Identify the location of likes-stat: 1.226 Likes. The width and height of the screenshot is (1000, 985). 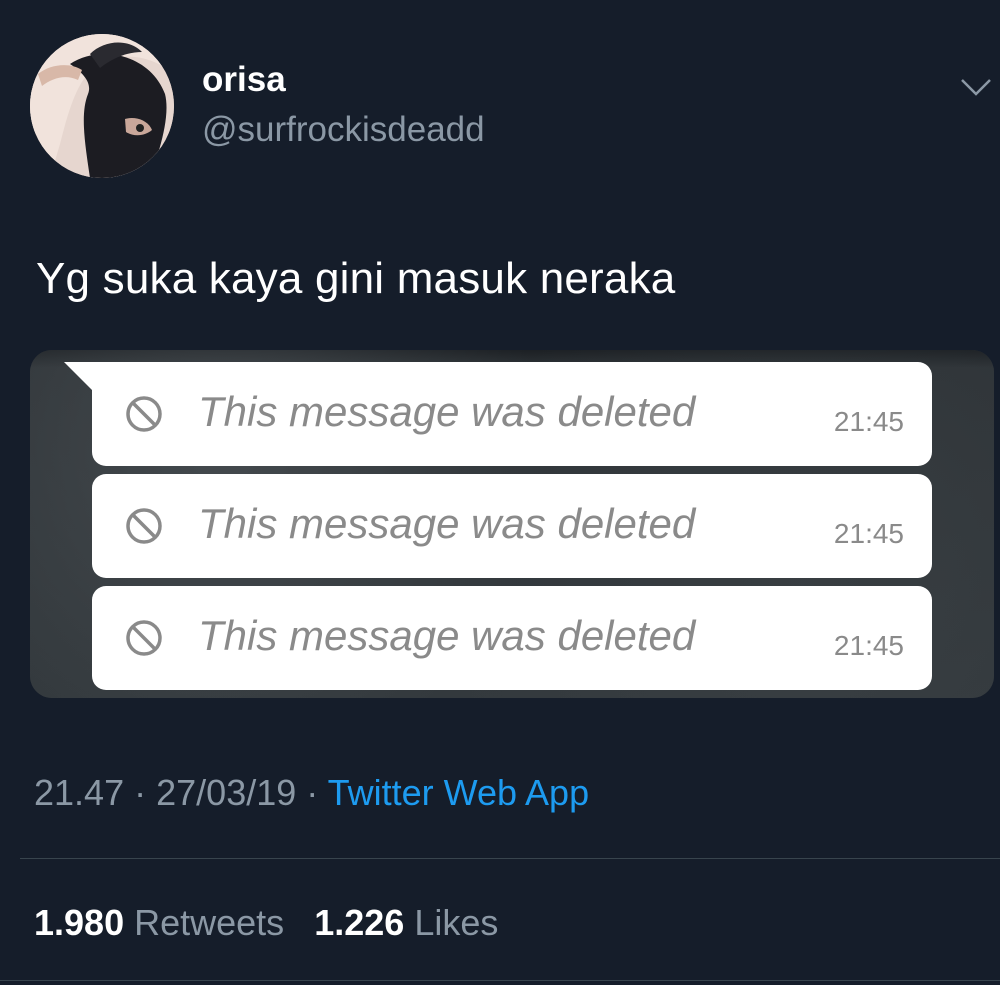
(406, 922).